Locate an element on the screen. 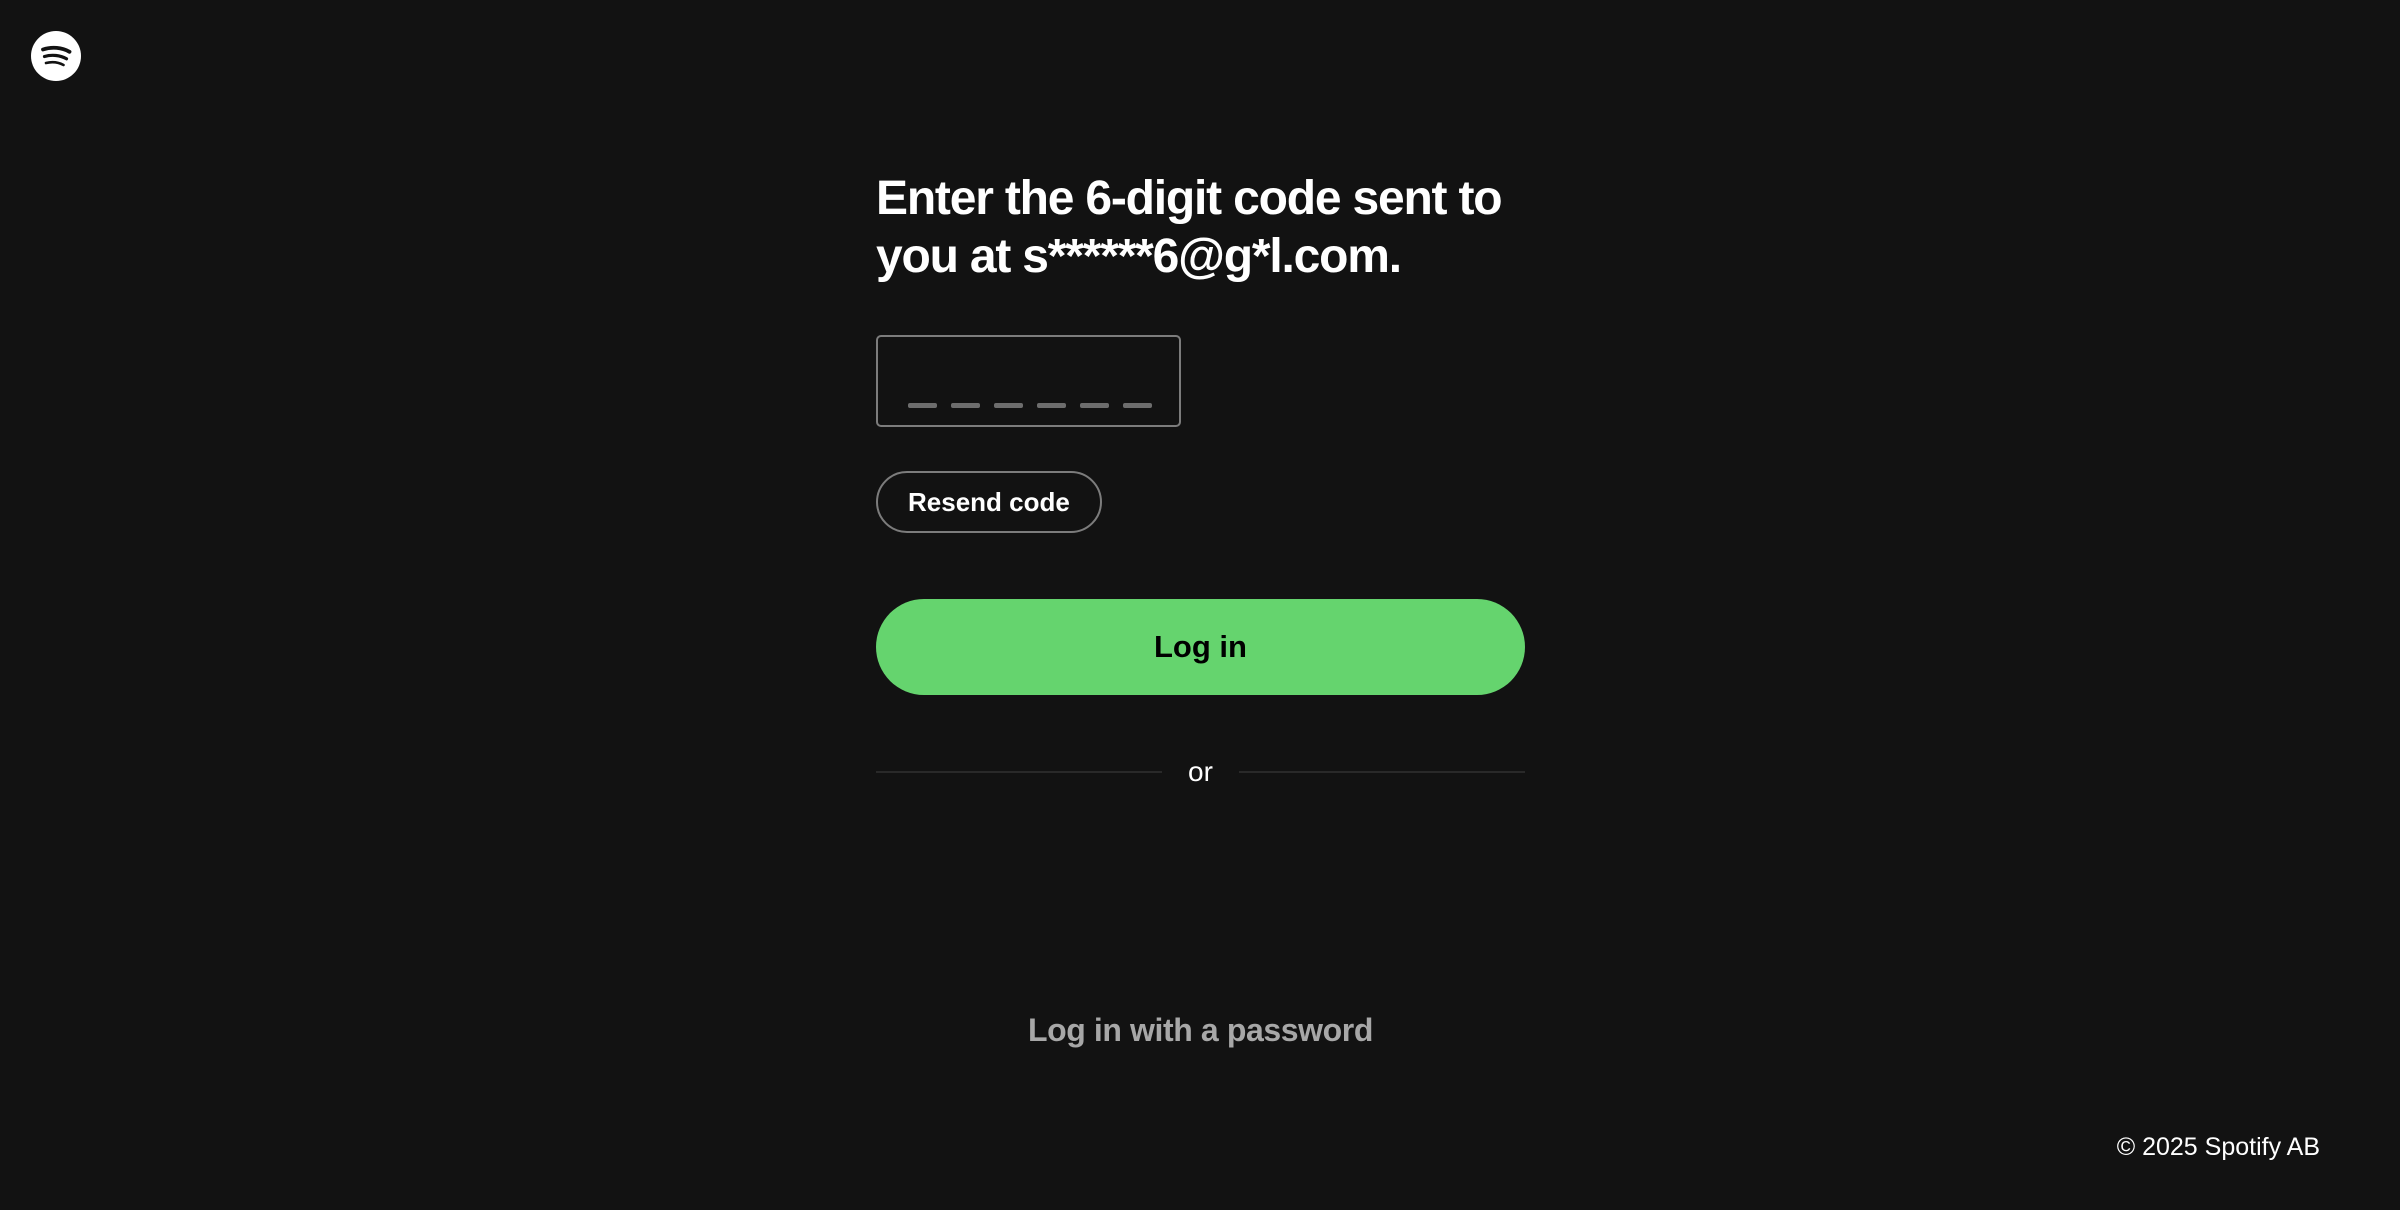 Image resolution: width=2400 pixels, height=1210 pixels. code-field is located at coordinates (1028, 381).